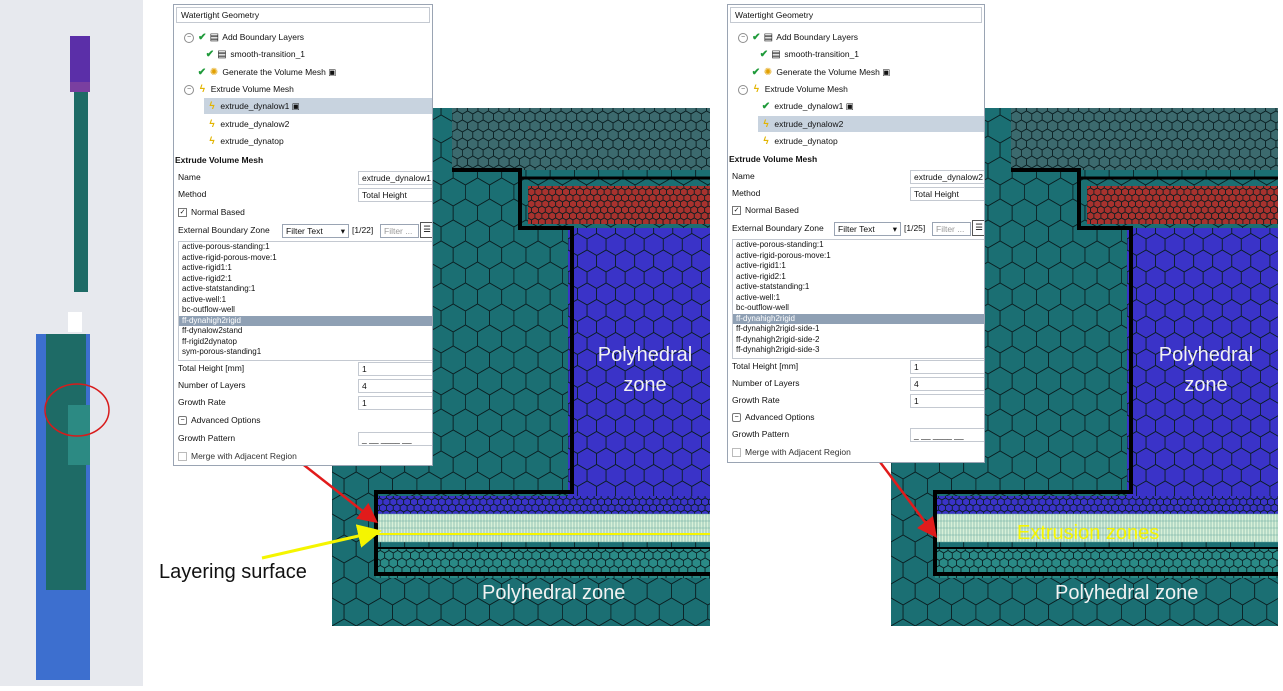  Describe the element at coordinates (305, 194) in the screenshot. I see `method-row: MethodTotal Height` at that location.